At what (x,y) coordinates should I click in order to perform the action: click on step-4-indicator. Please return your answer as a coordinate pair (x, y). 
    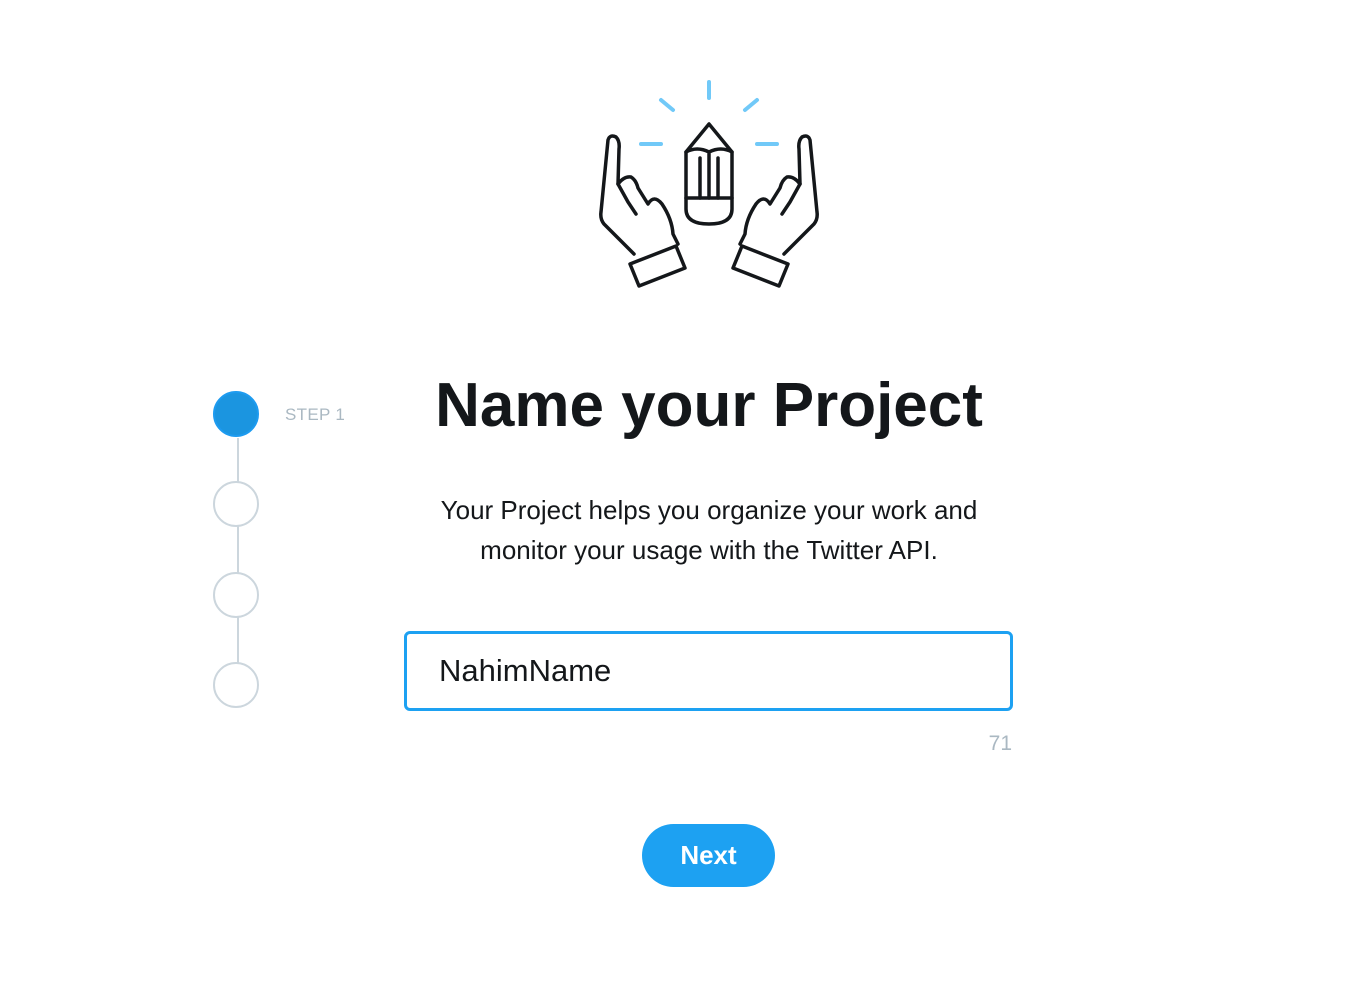
    Looking at the image, I should click on (236, 685).